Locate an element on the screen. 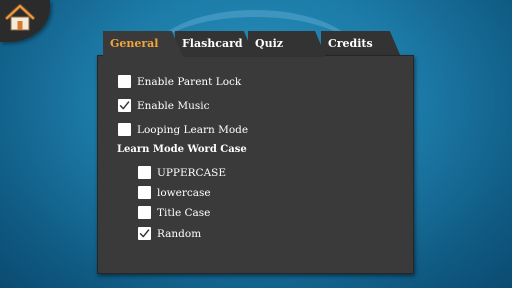 The height and width of the screenshot is (288, 512). lowercase-label: lowercase is located at coordinates (184, 192).